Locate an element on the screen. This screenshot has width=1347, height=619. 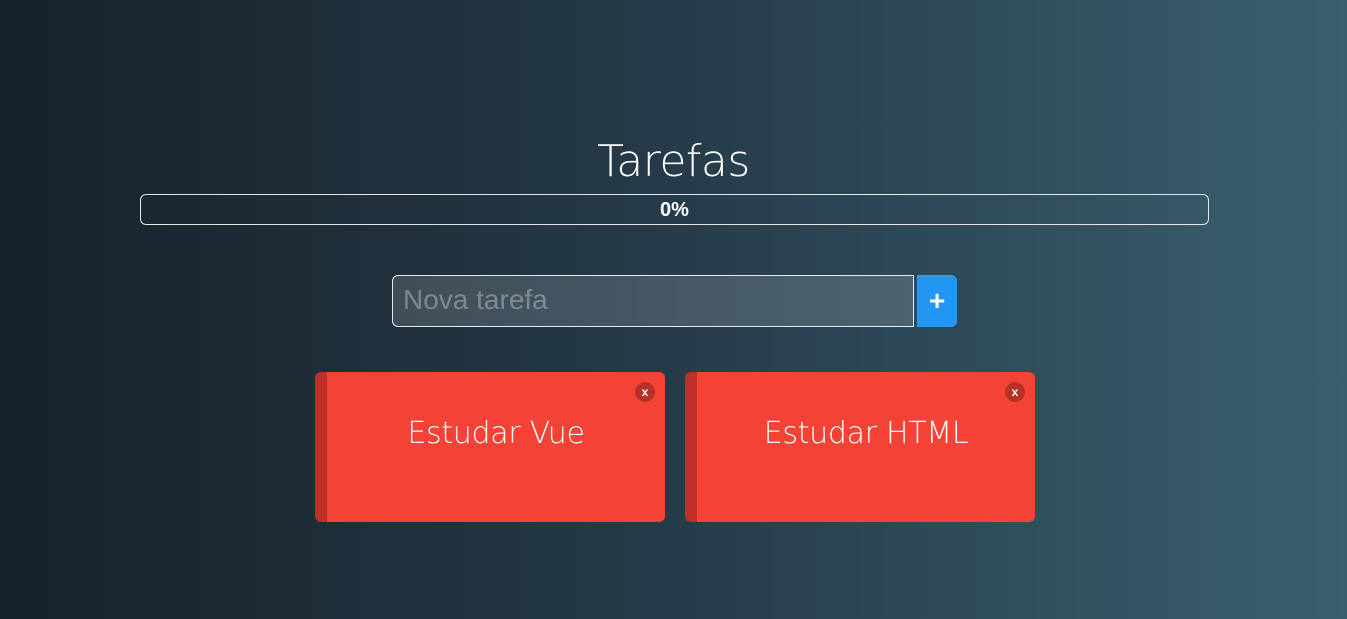
new-task-input is located at coordinates (653, 301).